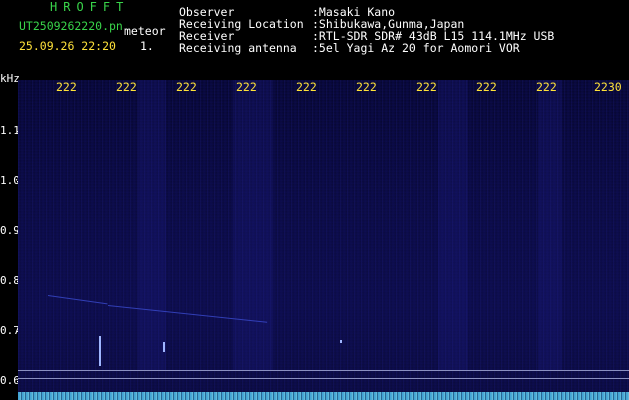  Describe the element at coordinates (77, 300) in the screenshot. I see `meteor-trail` at that location.